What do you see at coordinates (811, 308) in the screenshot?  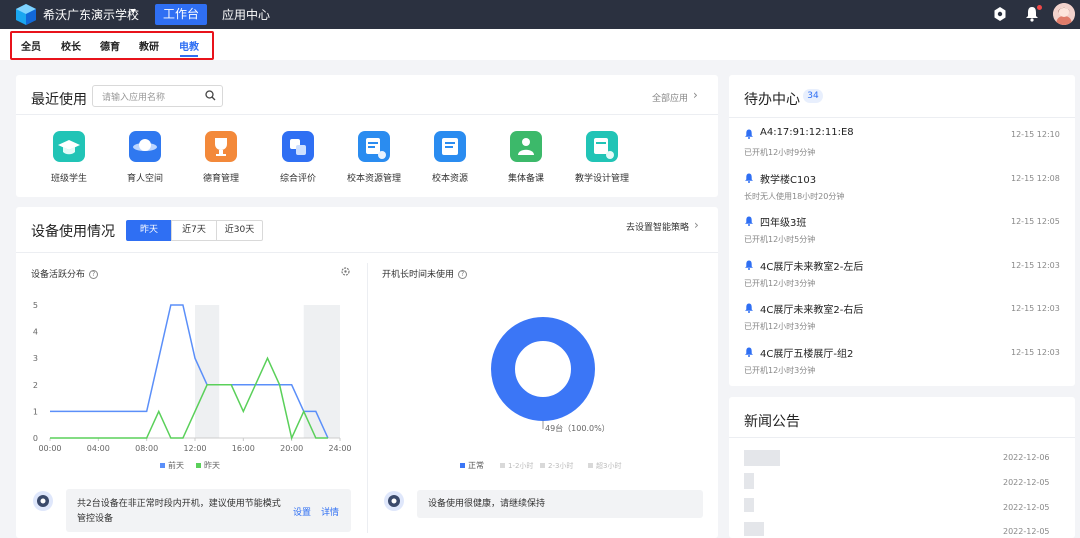 I see `todo-item-title: 4C展厅未来教室2-右后` at bounding box center [811, 308].